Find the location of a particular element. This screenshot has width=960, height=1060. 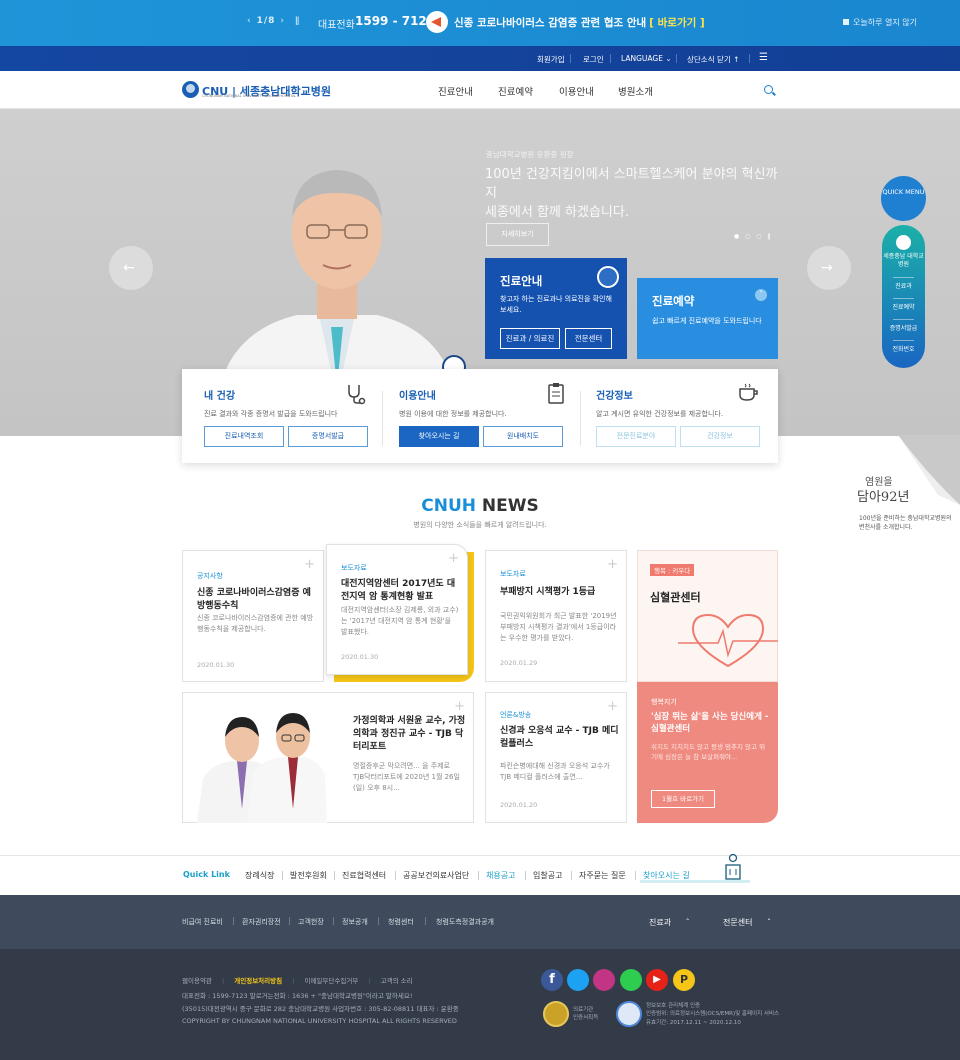

voice-link: 고객의 소리 is located at coordinates (397, 981).